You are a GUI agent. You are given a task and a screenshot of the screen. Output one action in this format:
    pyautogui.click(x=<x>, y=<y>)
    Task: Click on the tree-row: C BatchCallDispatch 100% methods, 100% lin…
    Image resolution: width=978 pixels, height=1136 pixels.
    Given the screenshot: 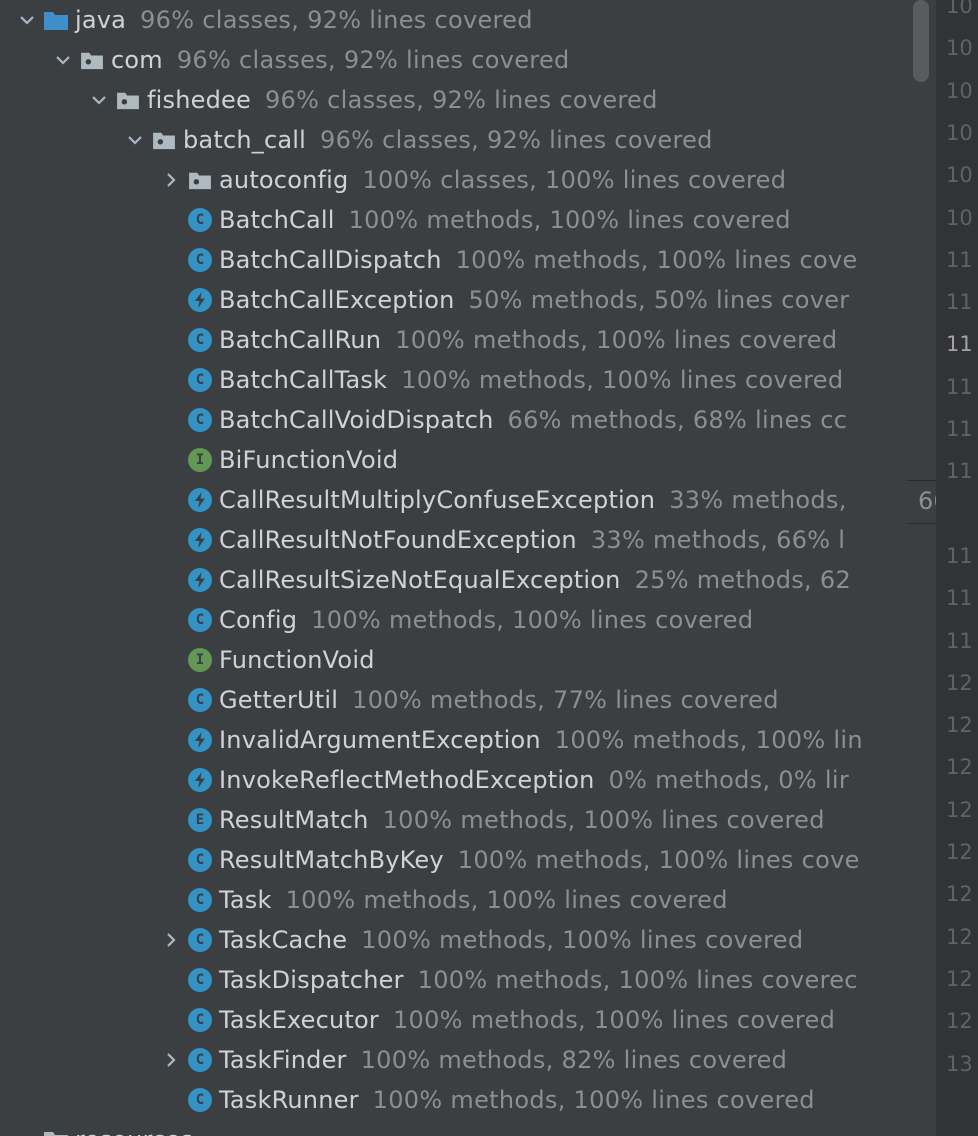 What is the action you would take?
    pyautogui.click(x=455, y=260)
    